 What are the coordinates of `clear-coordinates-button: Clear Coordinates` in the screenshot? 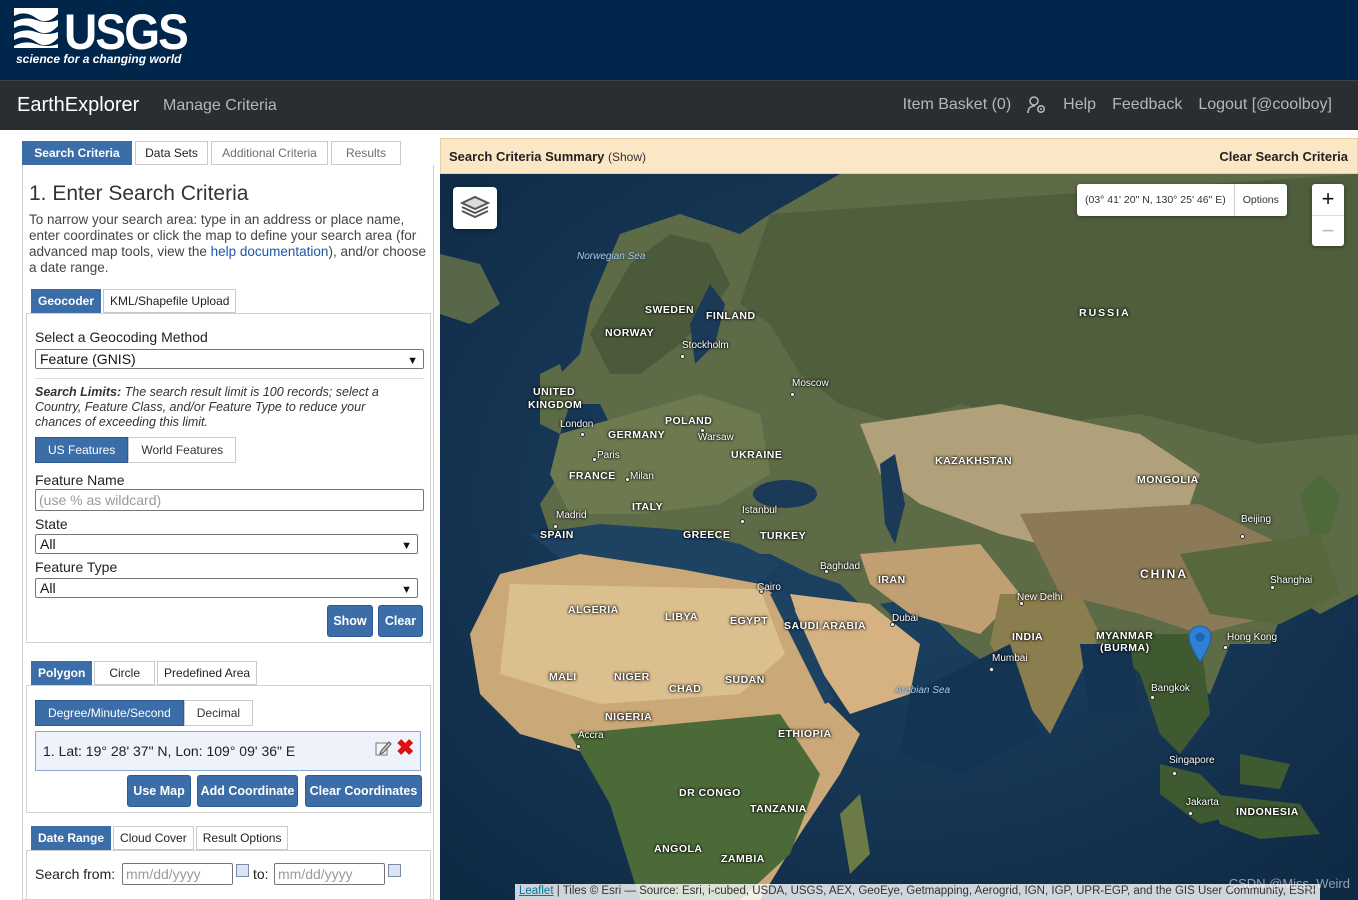 It's located at (363, 791).